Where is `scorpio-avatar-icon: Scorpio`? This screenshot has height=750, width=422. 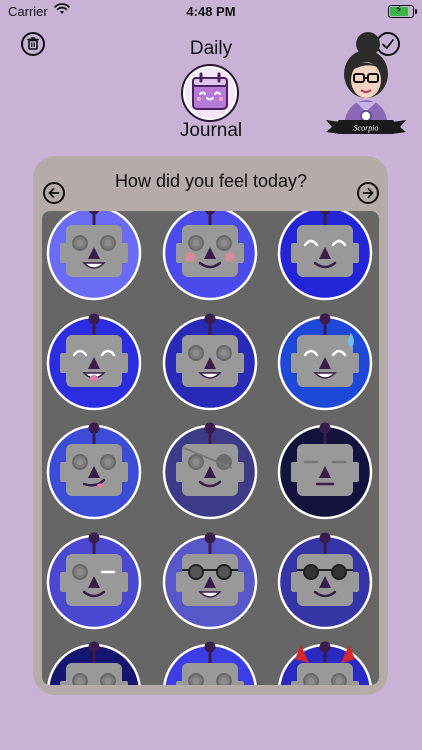 scorpio-avatar-icon: Scorpio is located at coordinates (366, 83).